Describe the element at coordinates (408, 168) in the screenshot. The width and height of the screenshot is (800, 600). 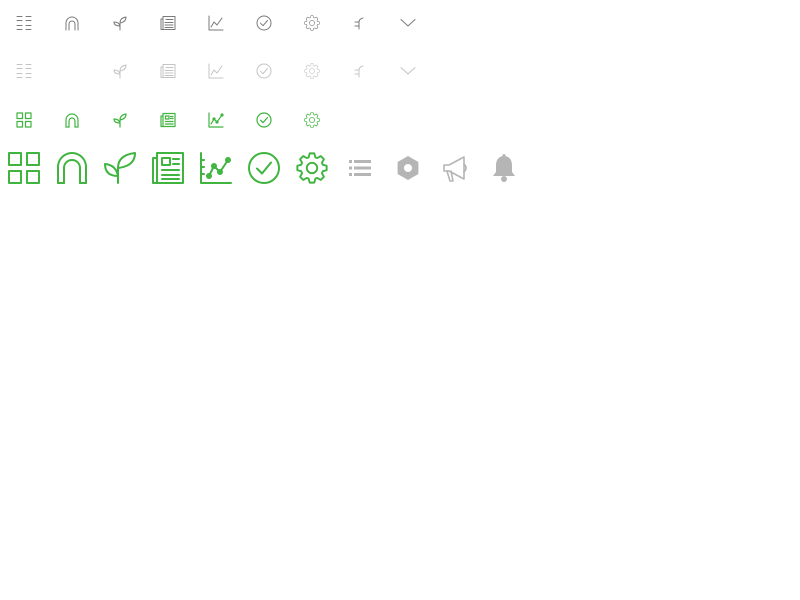
I see `settings-badge-icon` at that location.